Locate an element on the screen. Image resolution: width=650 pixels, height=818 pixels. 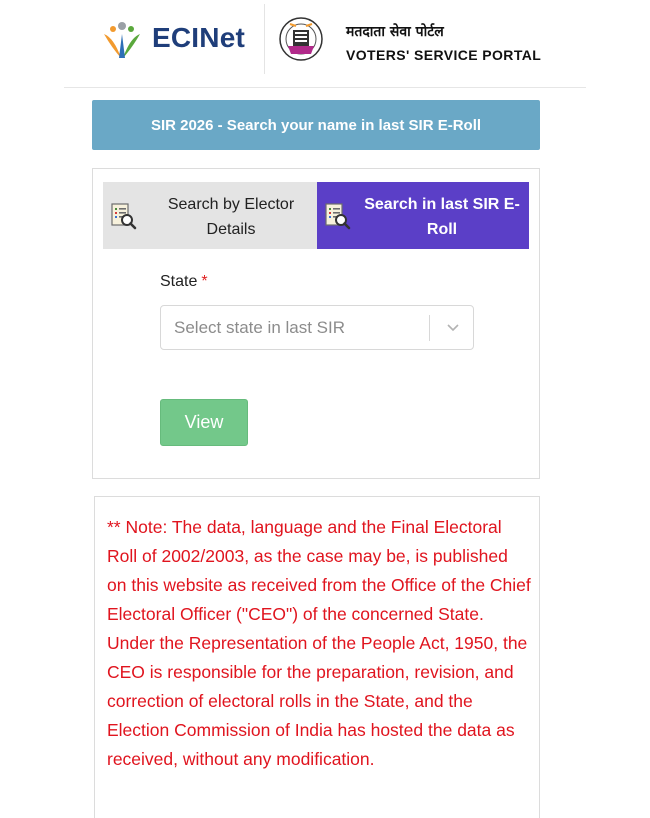
required-marker: * is located at coordinates (204, 281).